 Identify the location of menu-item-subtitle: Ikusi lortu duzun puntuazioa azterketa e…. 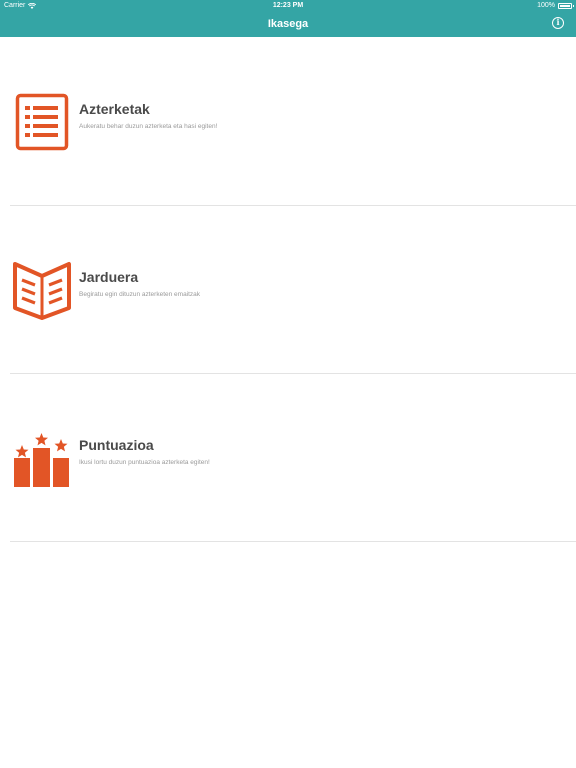
(144, 462).